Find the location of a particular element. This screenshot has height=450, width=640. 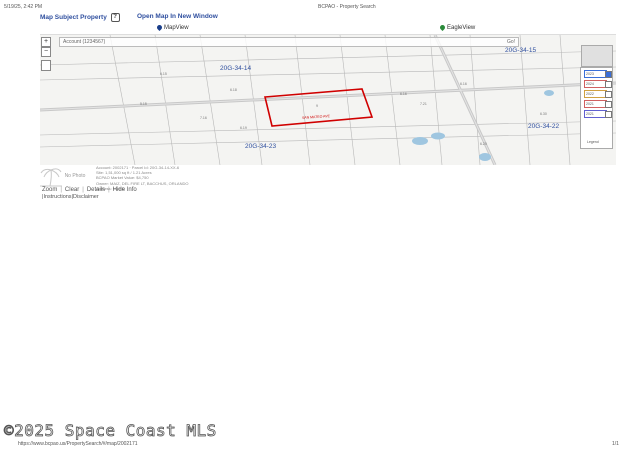

disclaimer-link: Disclaimer is located at coordinates (86, 197).